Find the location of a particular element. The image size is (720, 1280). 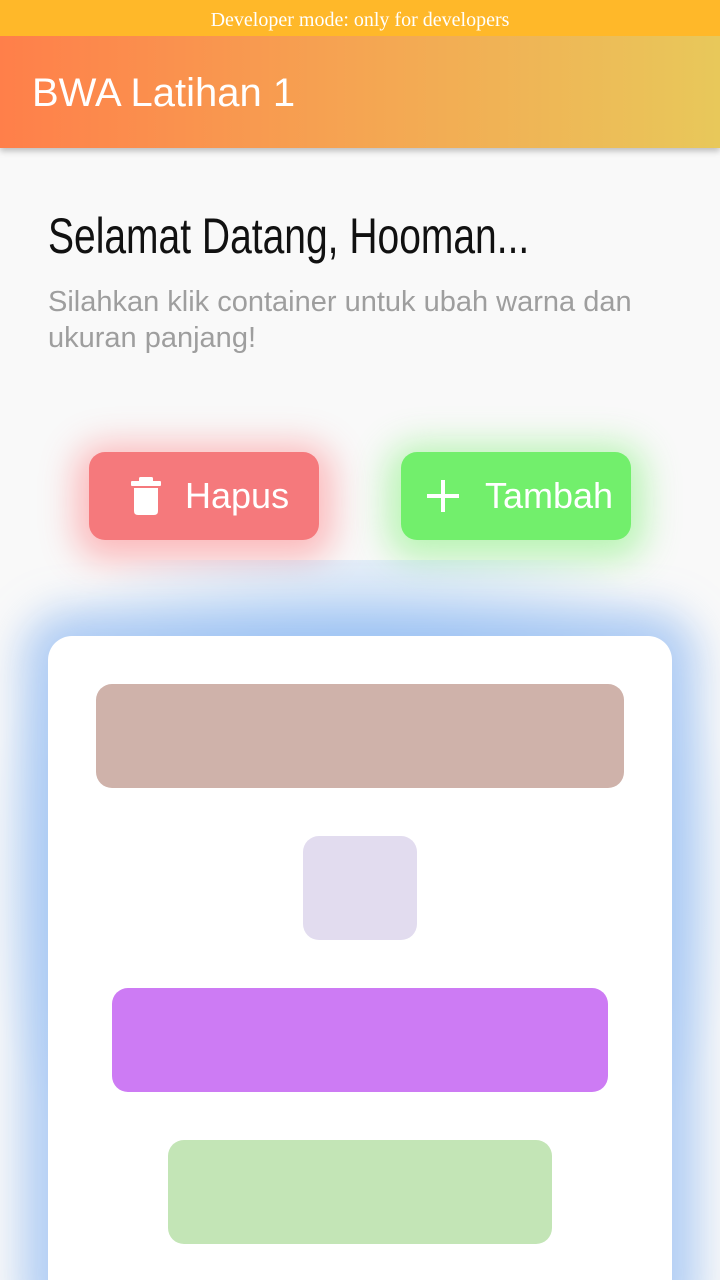

app-bar: BWA Latihan 1 is located at coordinates (360, 92).